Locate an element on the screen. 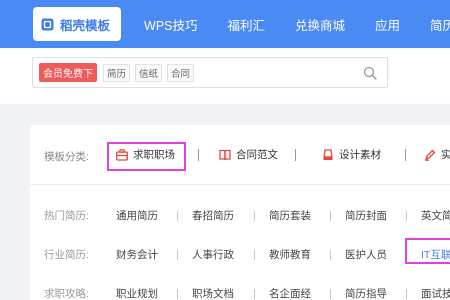  list-item: 职场文档 is located at coordinates (213, 287).